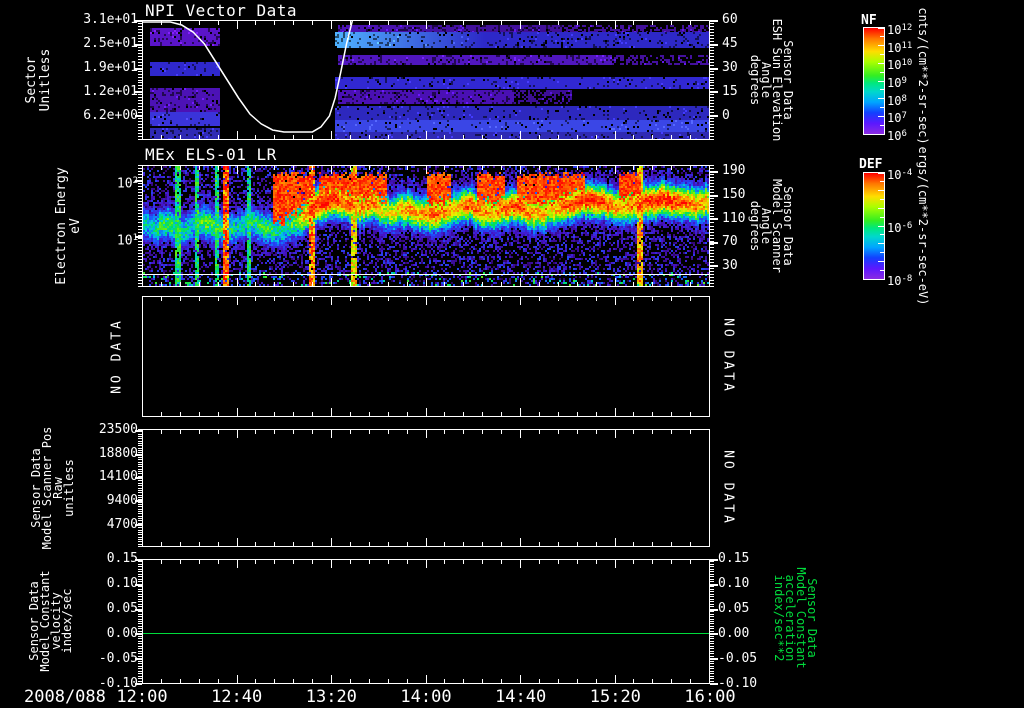 The image size is (1024, 708). What do you see at coordinates (900, 30) in the screenshot?
I see `tick-label: 1012` at bounding box center [900, 30].